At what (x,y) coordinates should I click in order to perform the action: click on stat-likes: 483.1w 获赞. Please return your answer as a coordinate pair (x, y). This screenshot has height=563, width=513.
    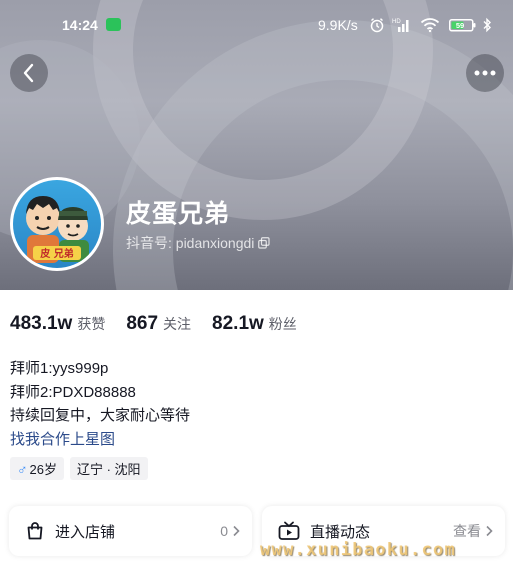
    Looking at the image, I should click on (57, 324).